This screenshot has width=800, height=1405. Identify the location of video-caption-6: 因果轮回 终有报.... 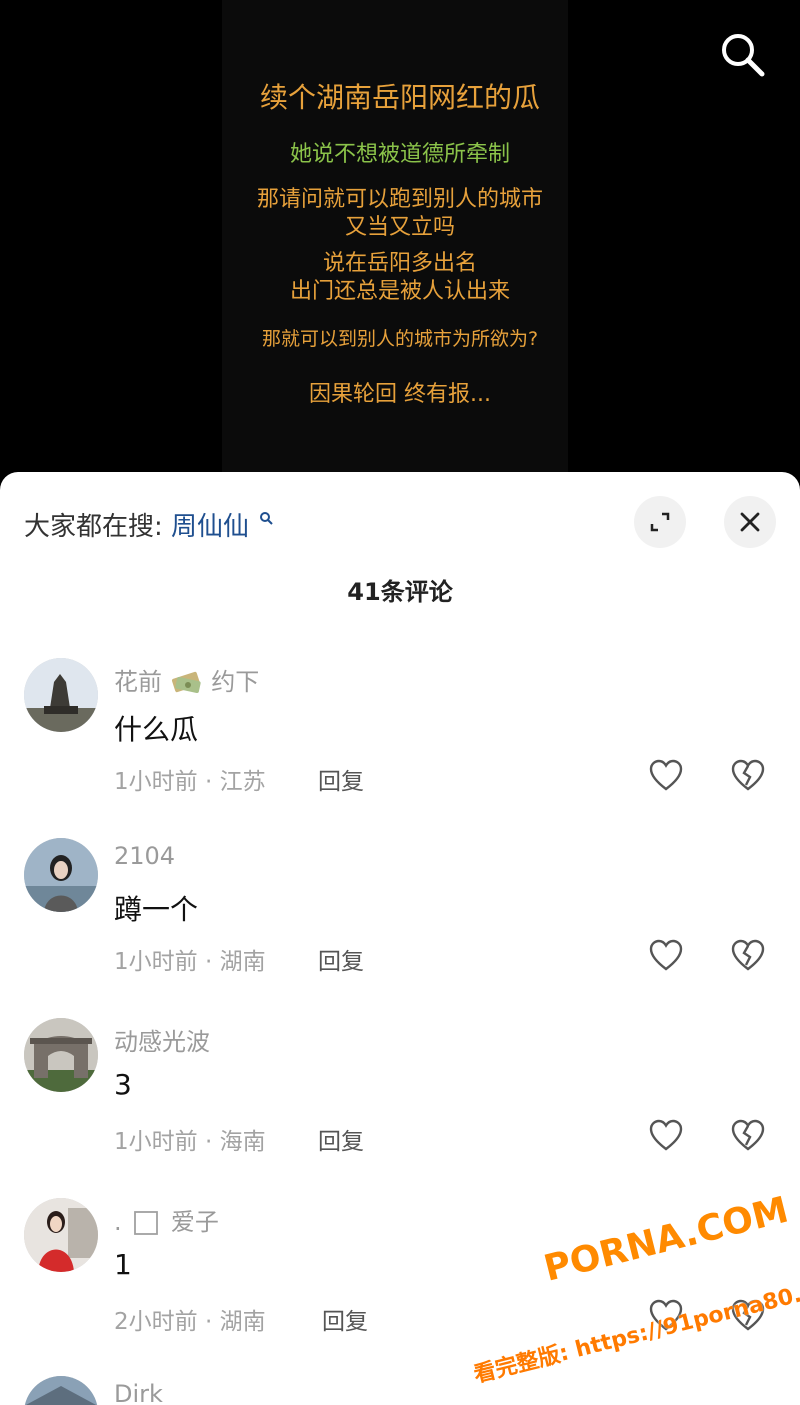
(400, 394).